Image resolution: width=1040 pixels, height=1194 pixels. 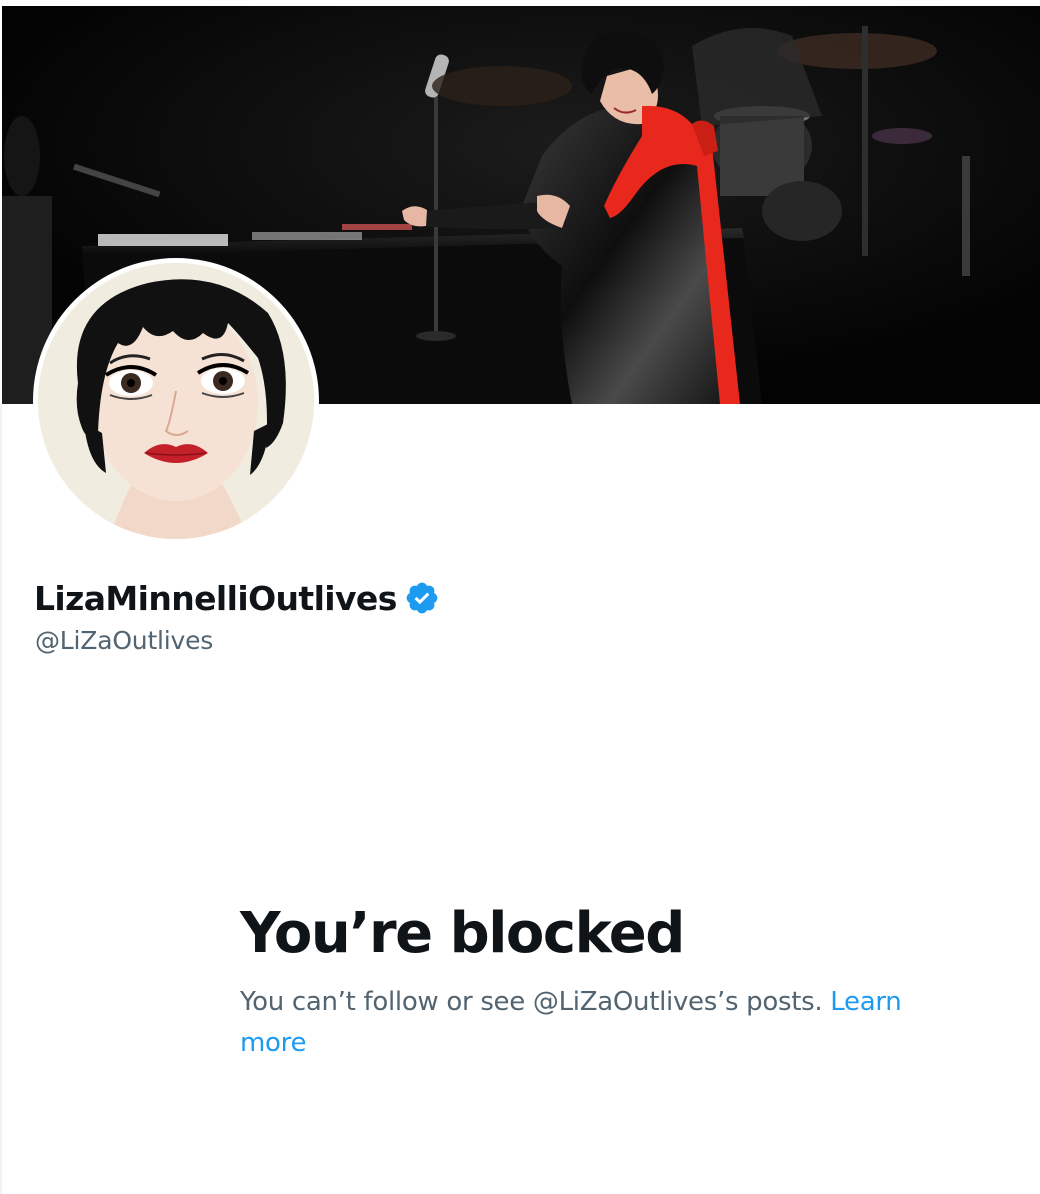 What do you see at coordinates (215, 598) in the screenshot?
I see `display-name: LizaMinnelliOutlives` at bounding box center [215, 598].